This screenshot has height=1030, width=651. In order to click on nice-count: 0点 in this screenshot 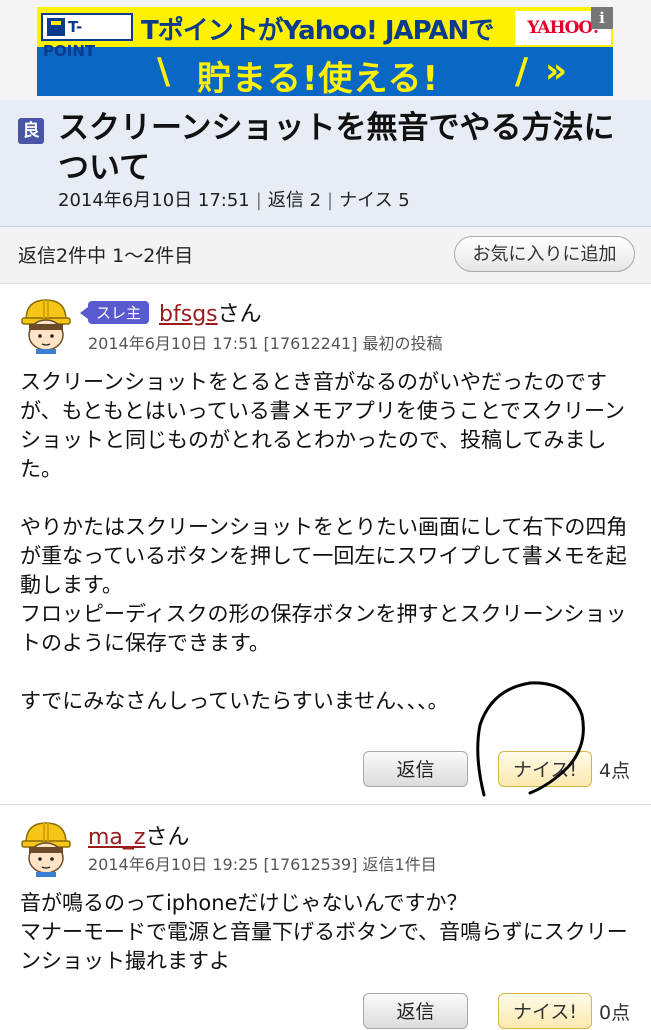, I will do `click(615, 1013)`.